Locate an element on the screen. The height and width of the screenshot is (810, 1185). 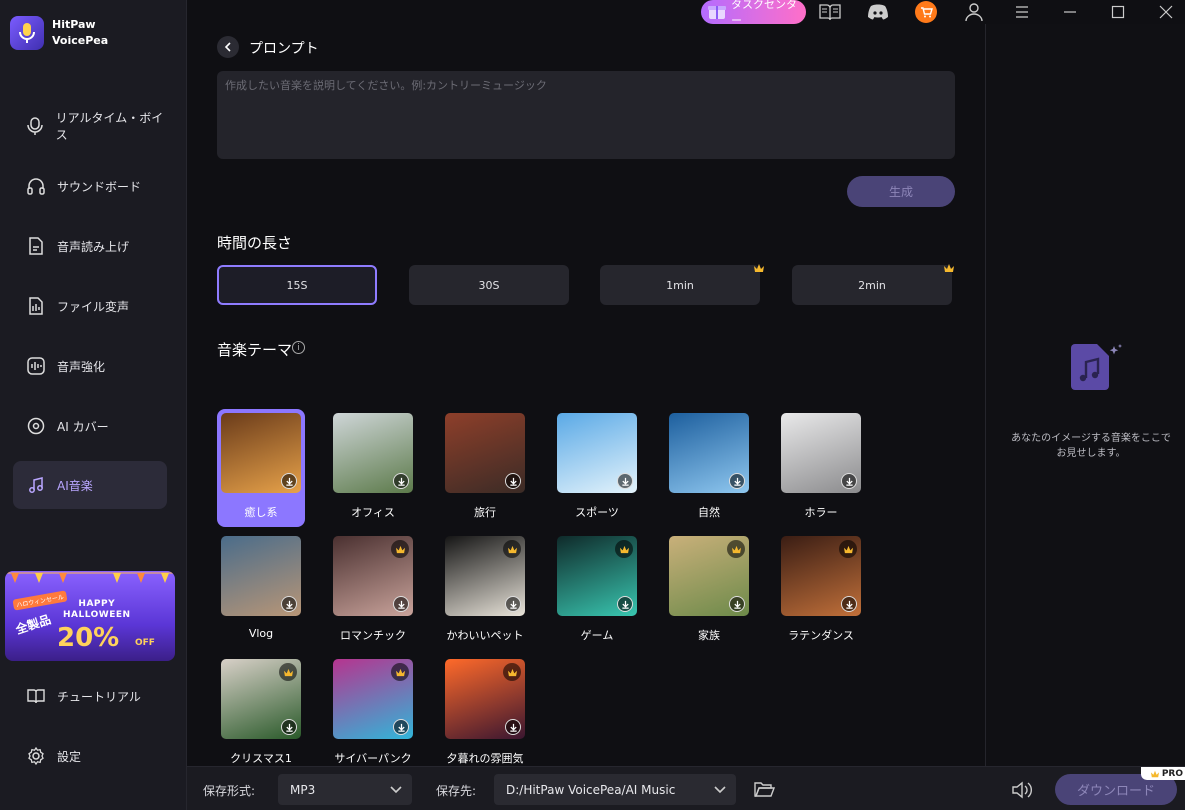
result-empty-line1: あなたのイメージする音楽をここで is located at coordinates (1091, 438).